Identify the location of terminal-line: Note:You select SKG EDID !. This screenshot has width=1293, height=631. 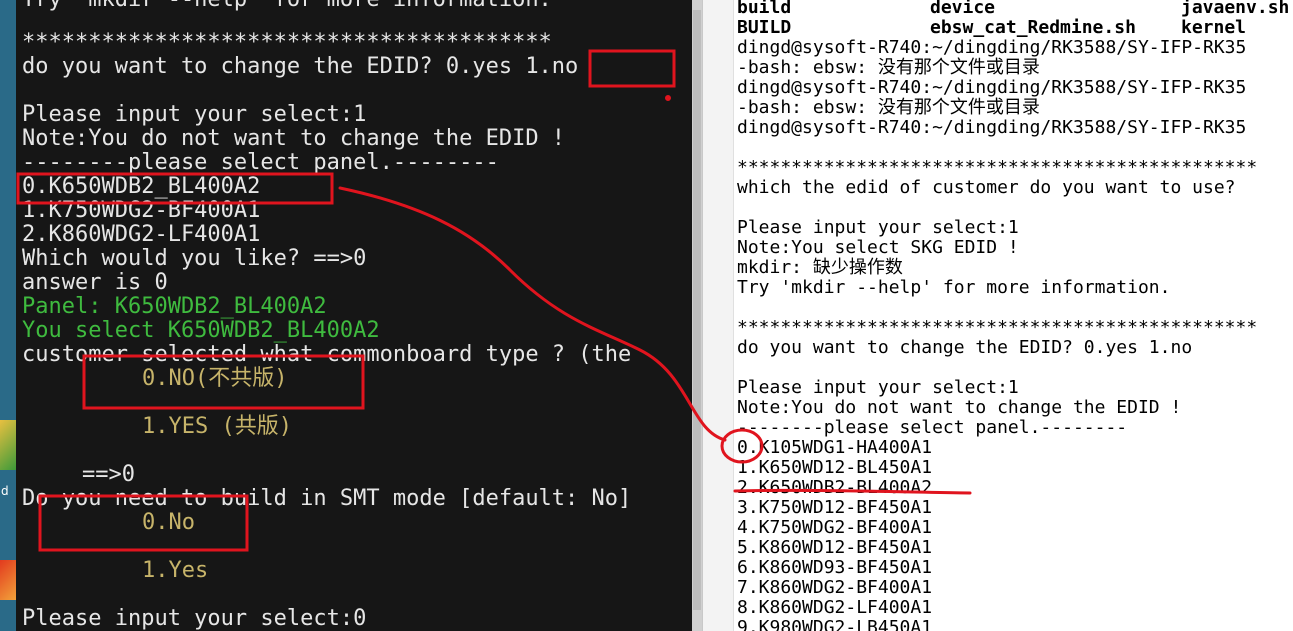
(878, 247).